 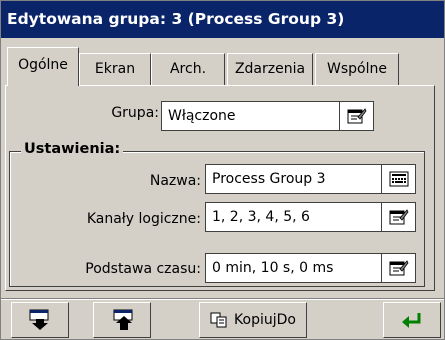 I want to click on tab-events: Zdarzenia, so click(x=270, y=69).